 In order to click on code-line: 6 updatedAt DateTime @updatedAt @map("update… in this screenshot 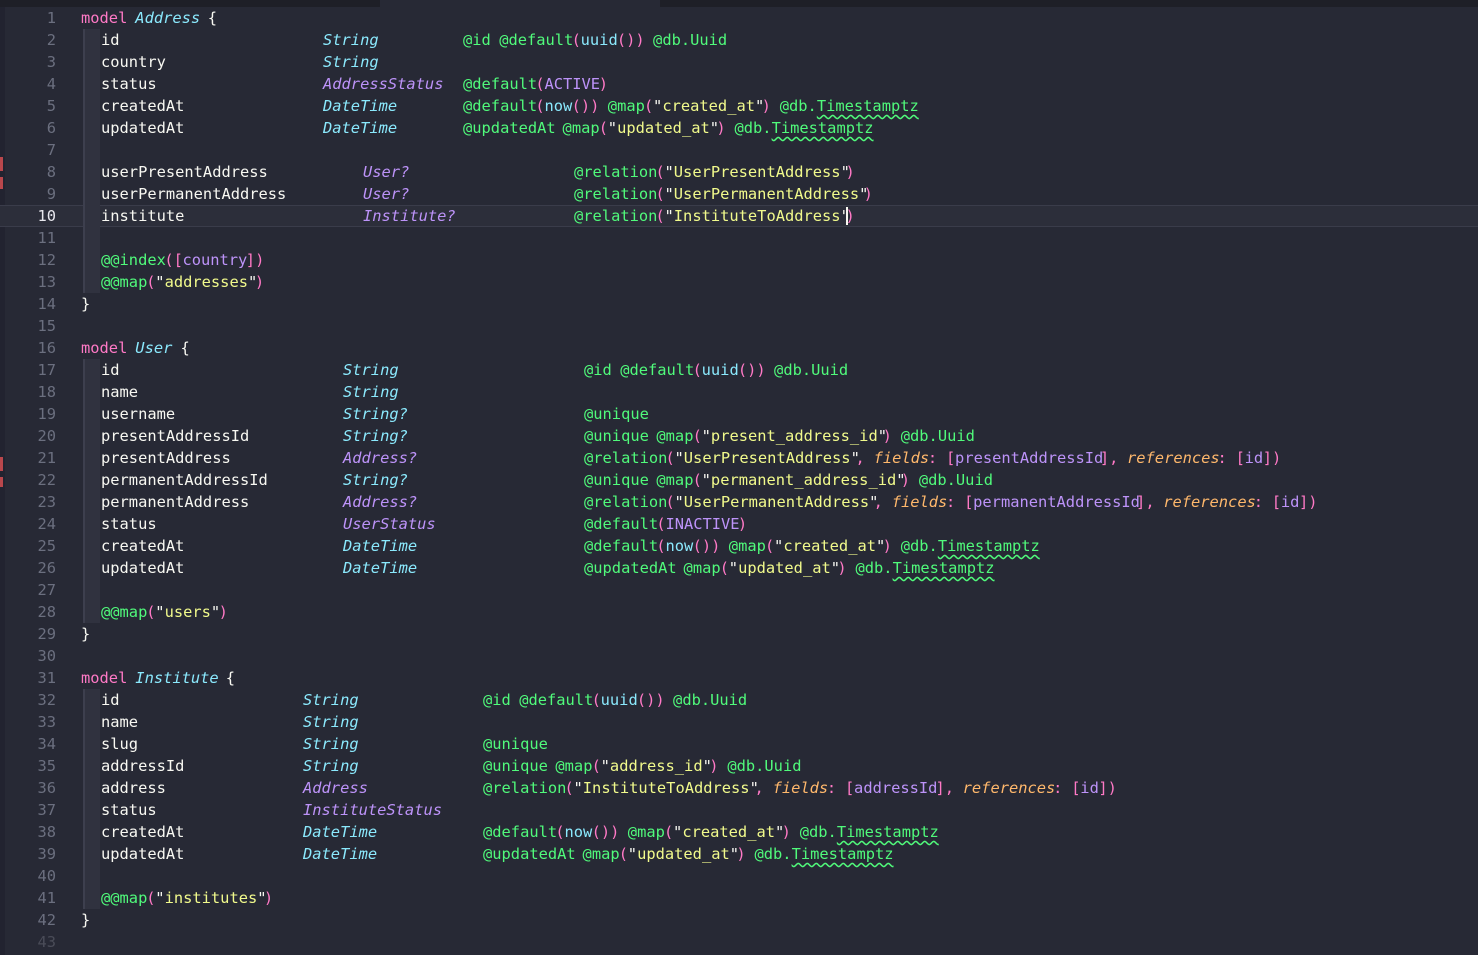, I will do `click(739, 128)`.